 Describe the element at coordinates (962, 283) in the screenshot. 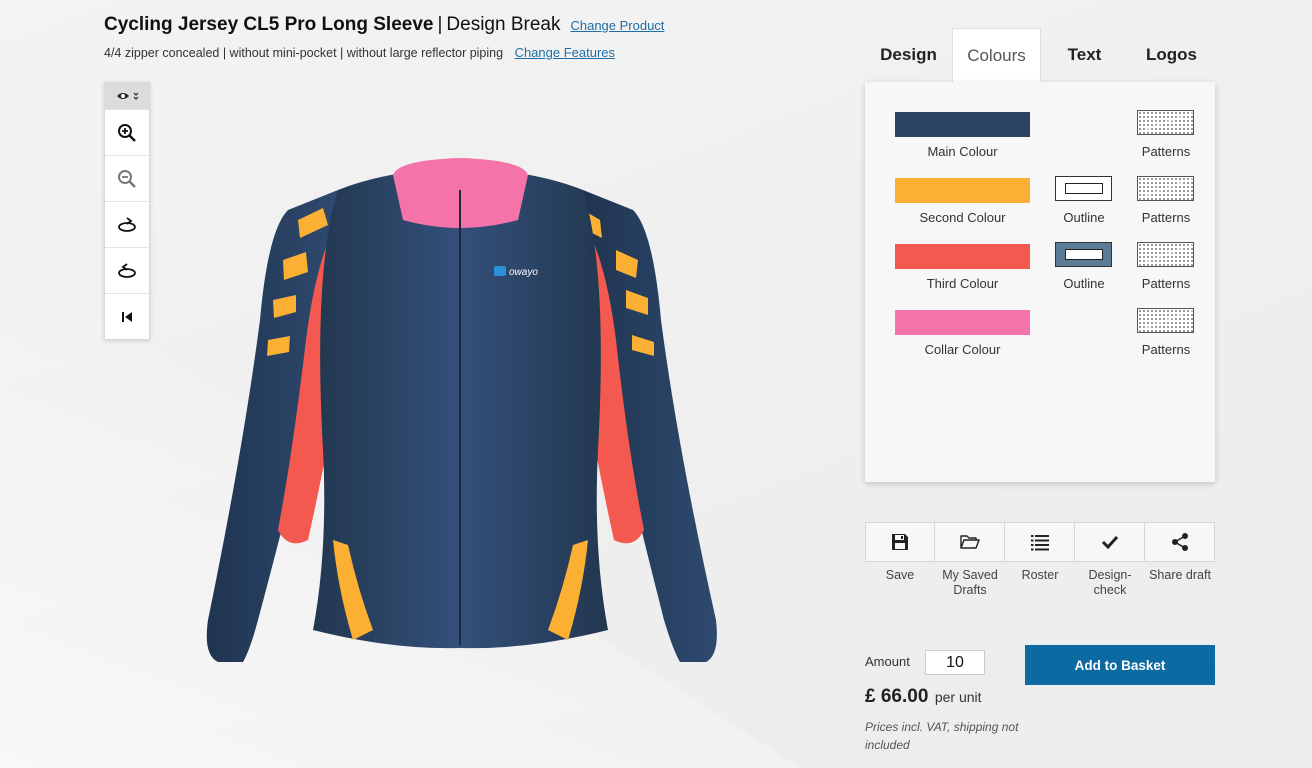

I see `third-colour-label: Third Colour` at that location.